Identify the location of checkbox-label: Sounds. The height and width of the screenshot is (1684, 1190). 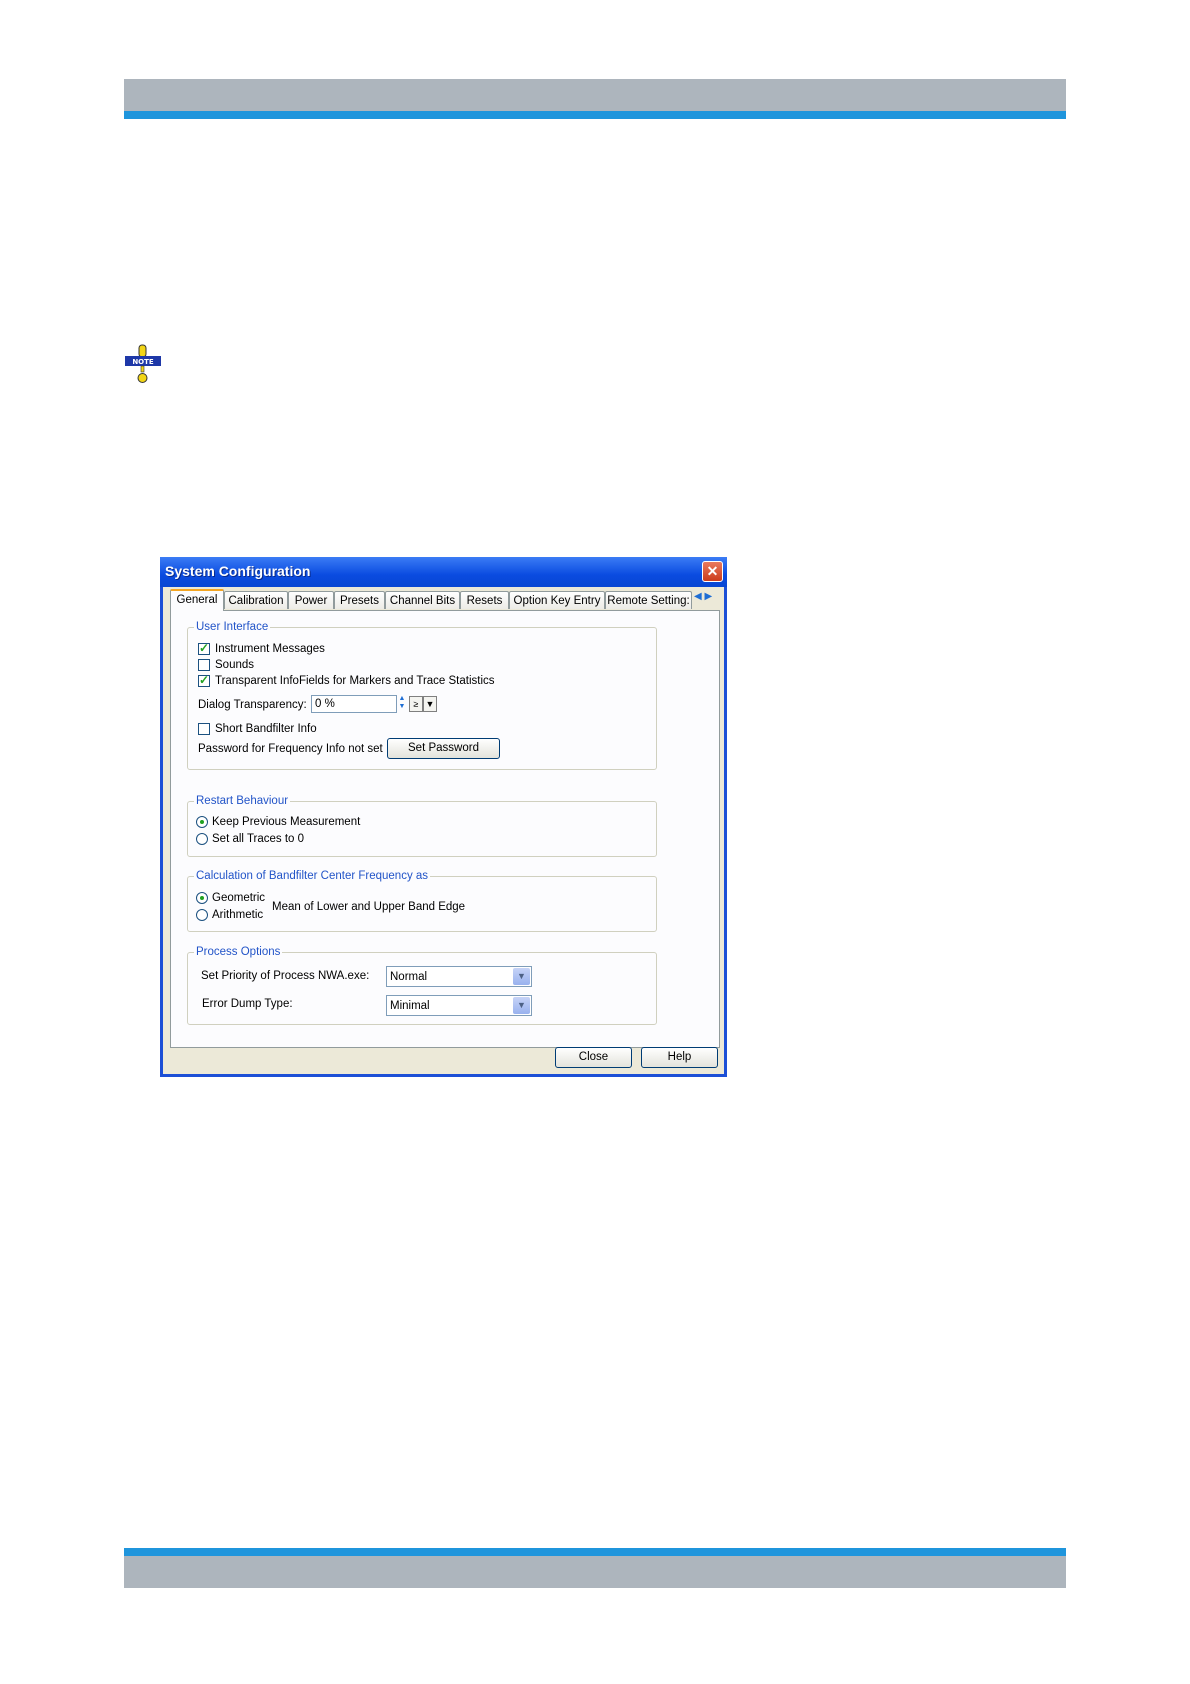
(235, 665).